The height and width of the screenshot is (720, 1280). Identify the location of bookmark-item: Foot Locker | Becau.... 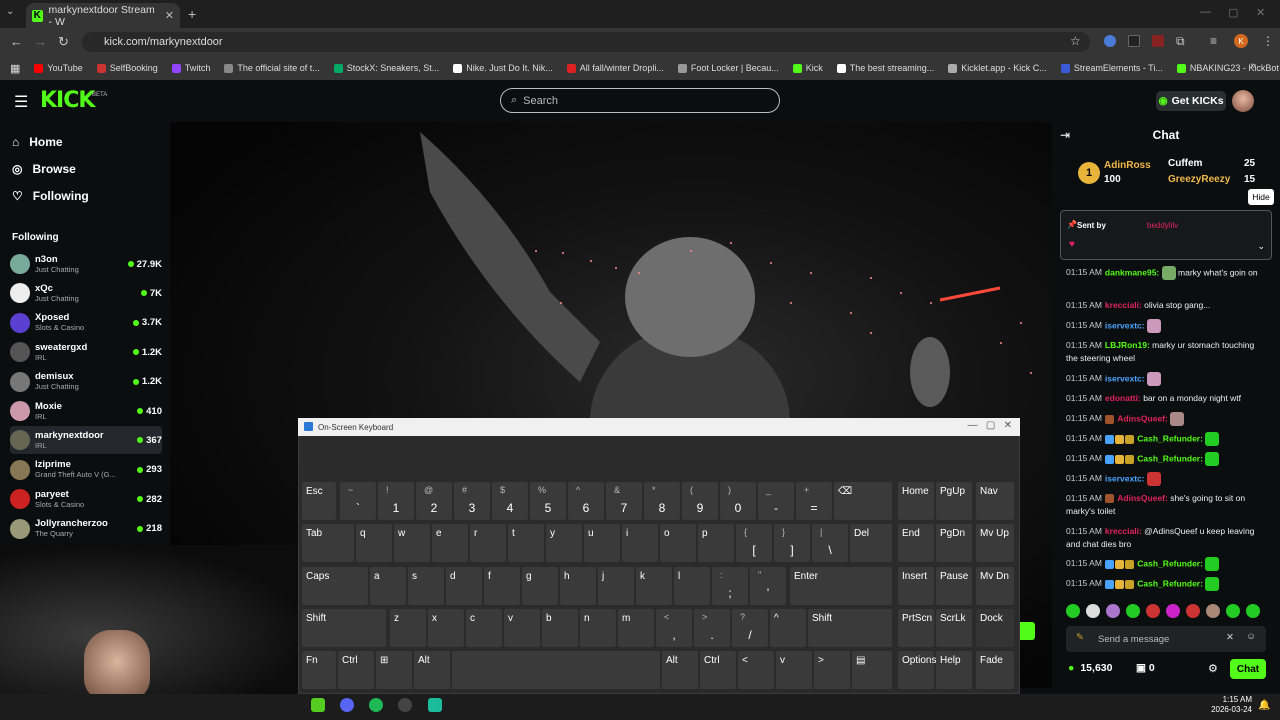
(728, 68).